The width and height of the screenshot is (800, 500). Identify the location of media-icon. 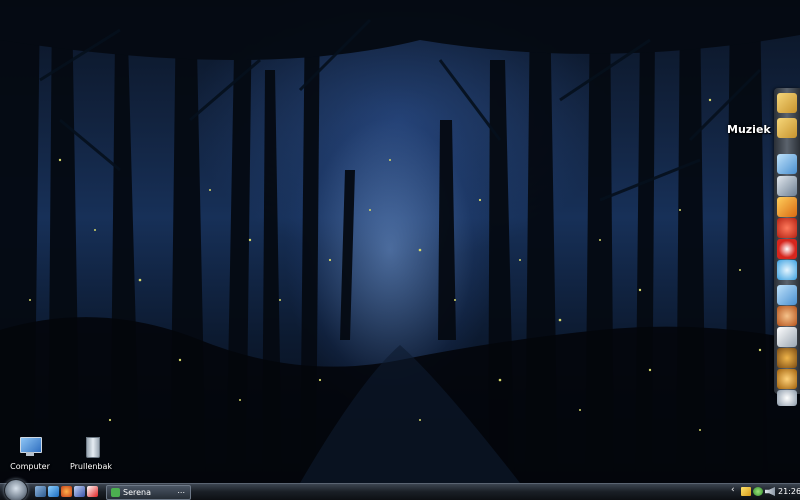
(79, 491).